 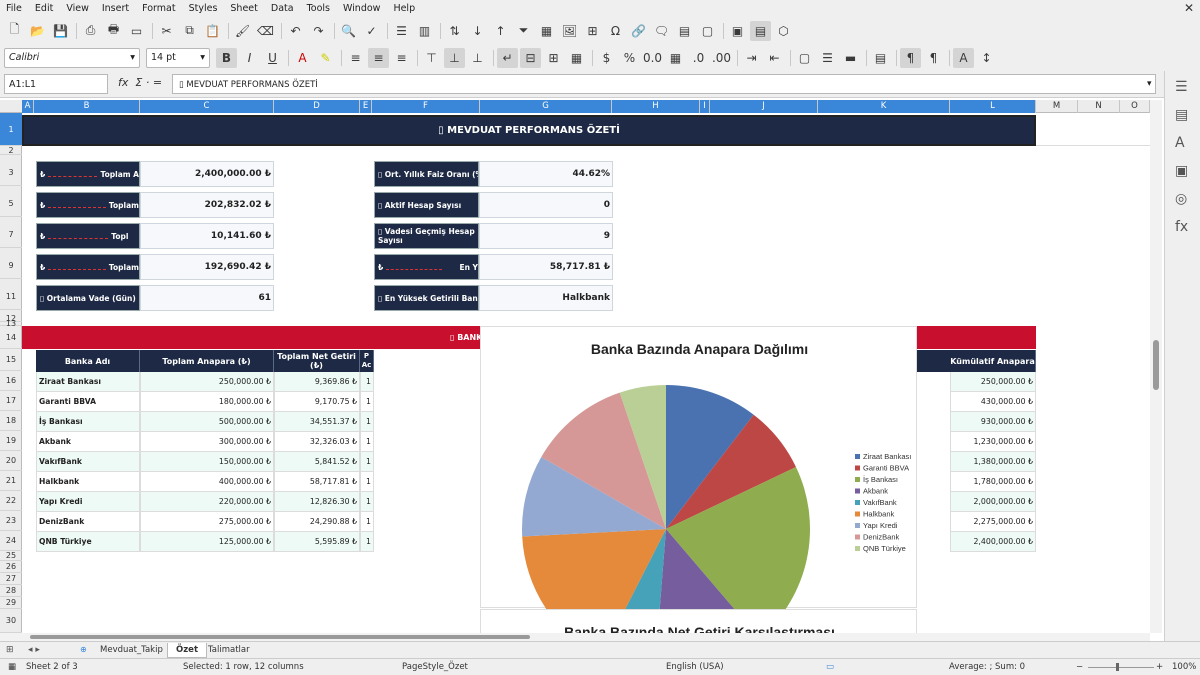 What do you see at coordinates (317, 542) in the screenshot?
I see `net-return-cell: 5,595.89 ₺` at bounding box center [317, 542].